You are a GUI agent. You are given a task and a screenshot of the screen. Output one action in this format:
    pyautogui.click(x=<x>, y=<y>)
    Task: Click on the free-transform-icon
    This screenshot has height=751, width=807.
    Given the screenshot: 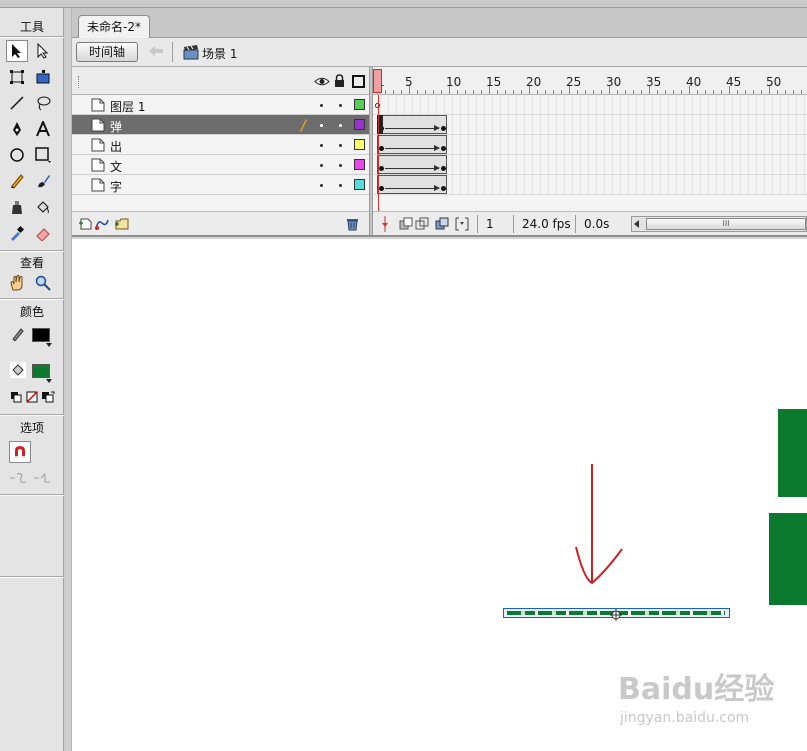 What is the action you would take?
    pyautogui.click(x=17, y=77)
    